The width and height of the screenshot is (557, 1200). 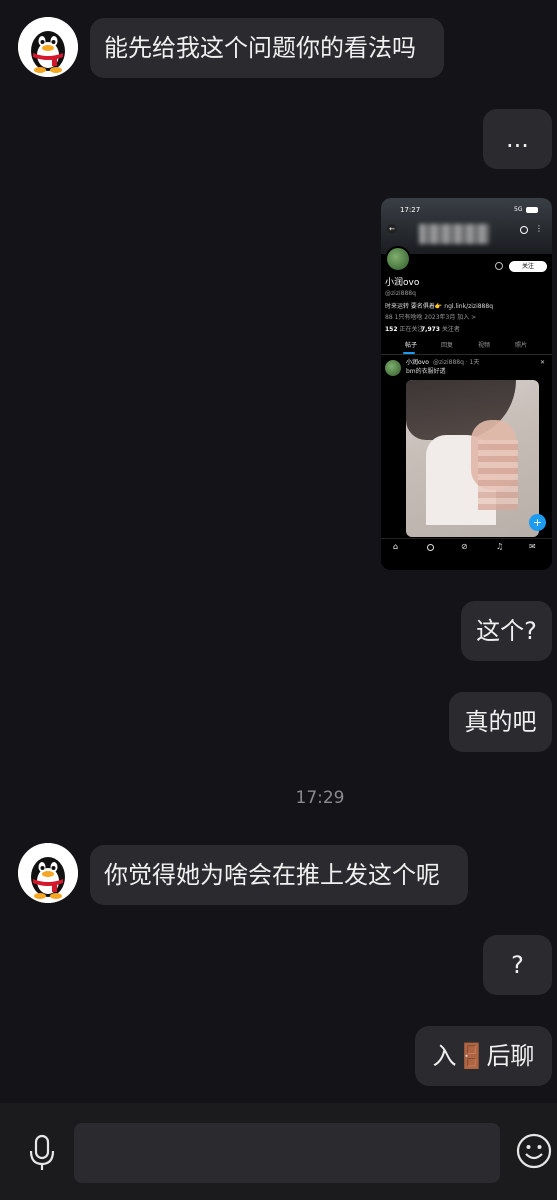 I want to click on message-bubble-sent: 入🚪后聊, so click(x=483, y=1056).